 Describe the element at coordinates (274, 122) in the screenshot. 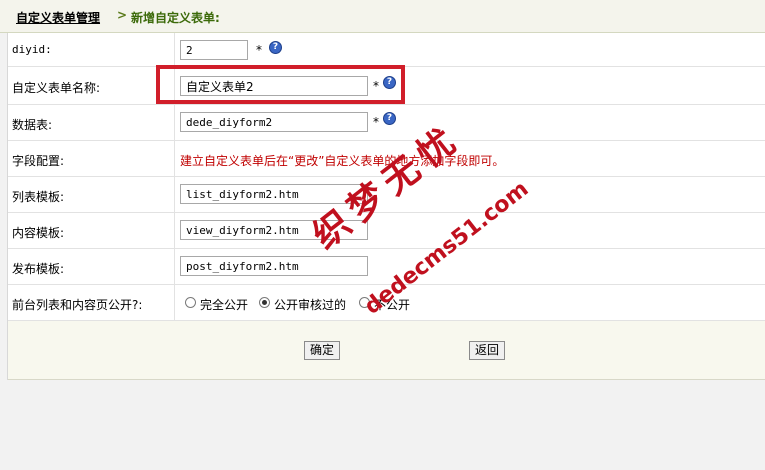

I see `data-table-input: dede_diyform2` at that location.